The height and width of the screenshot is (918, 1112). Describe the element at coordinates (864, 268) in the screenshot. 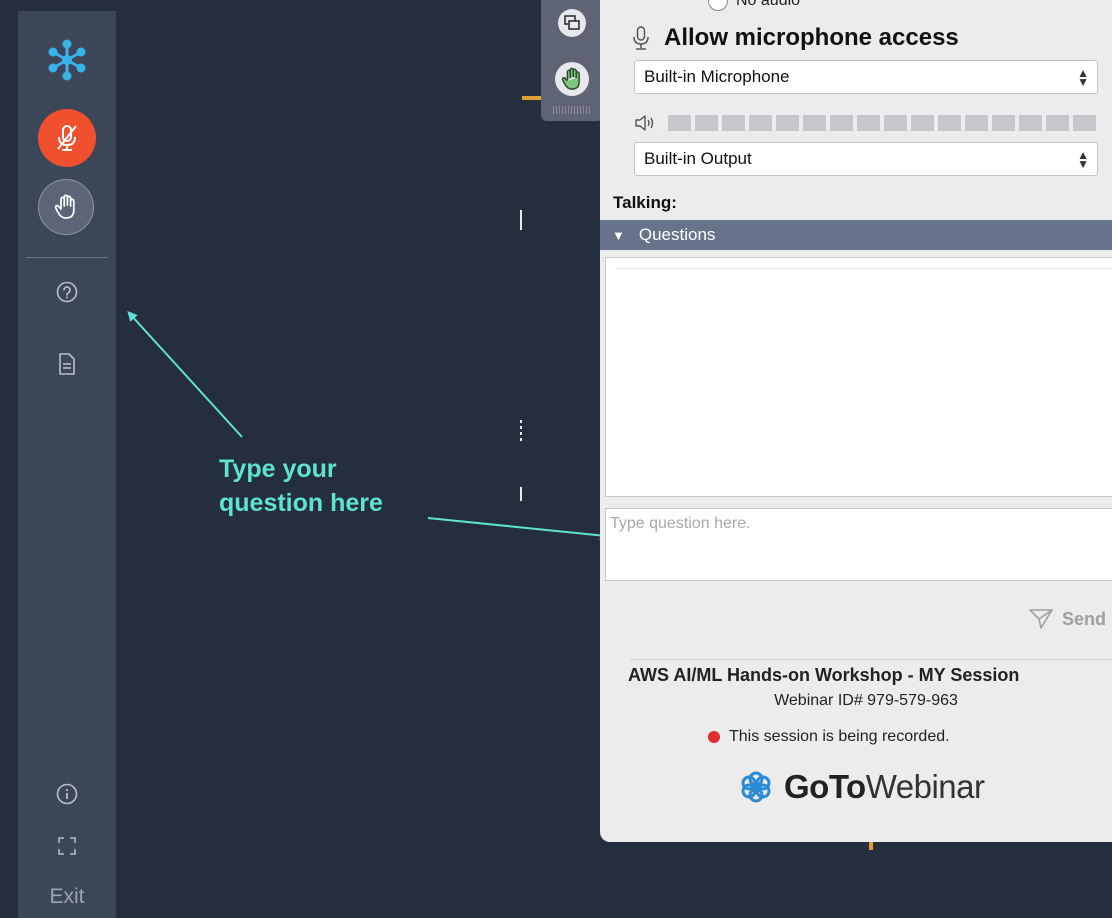

I see `questions-log-divider` at that location.